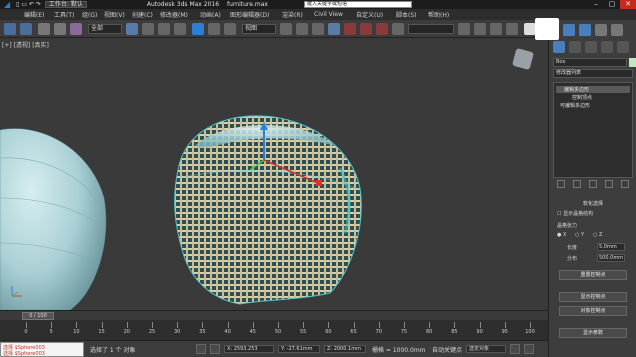  What do you see at coordinates (431, 29) in the screenshot?
I see `named-selection-sets` at bounding box center [431, 29].